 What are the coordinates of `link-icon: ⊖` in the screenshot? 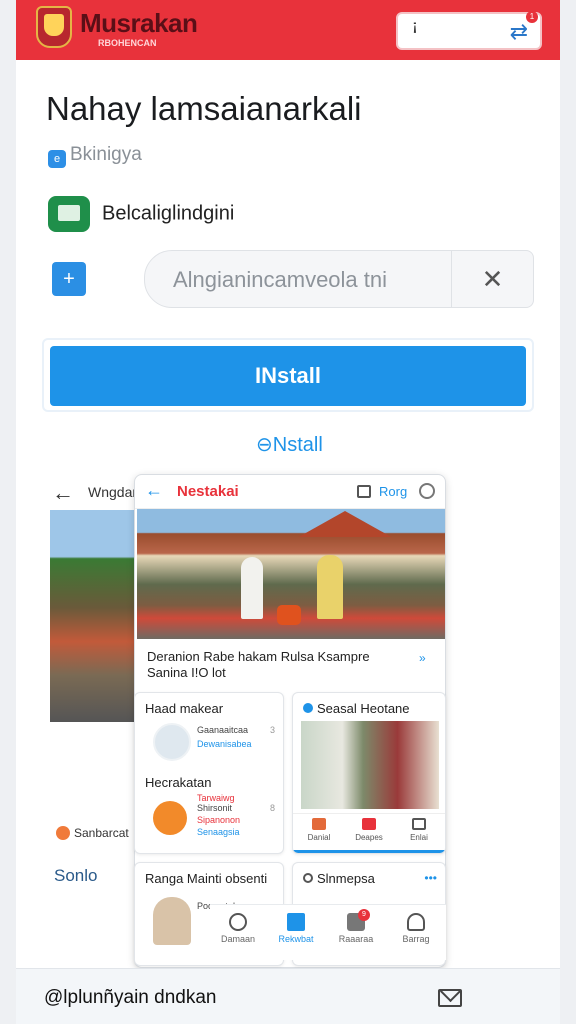 It's located at (264, 445).